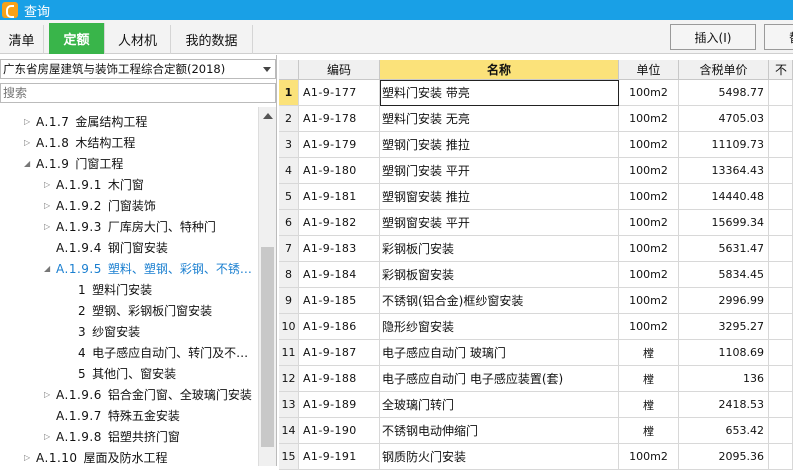 The image size is (793, 470). Describe the element at coordinates (724, 223) in the screenshot. I see `cell-price: 15699.34` at that location.